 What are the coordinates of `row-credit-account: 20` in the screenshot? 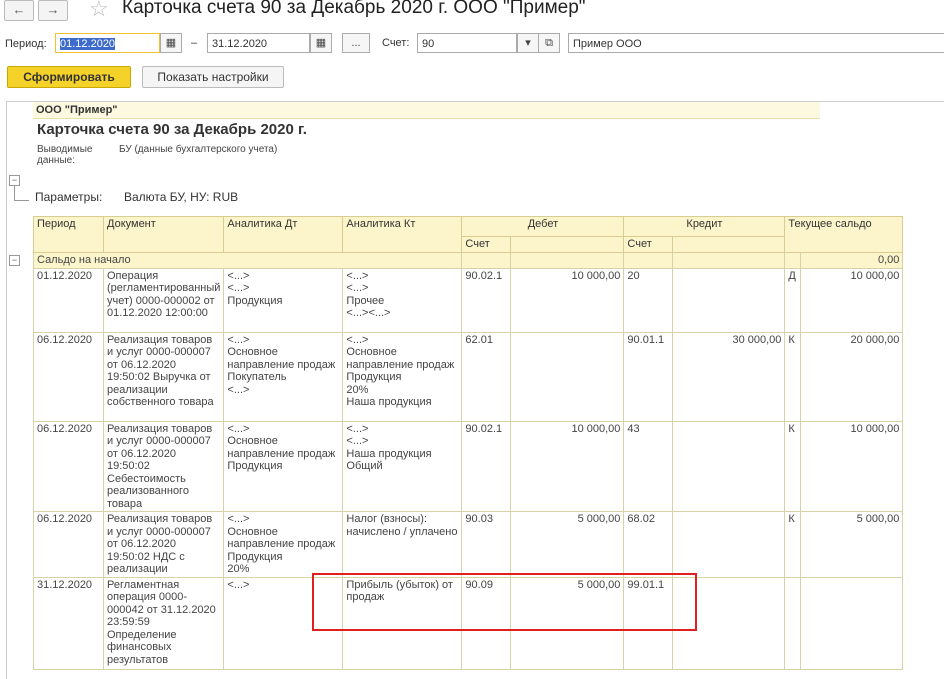 It's located at (648, 300).